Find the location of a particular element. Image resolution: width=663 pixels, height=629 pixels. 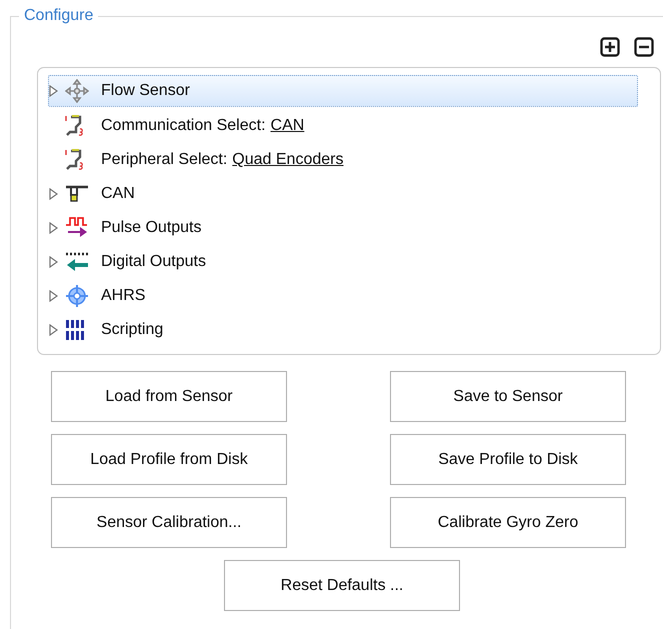

crosshair-icon is located at coordinates (77, 296).